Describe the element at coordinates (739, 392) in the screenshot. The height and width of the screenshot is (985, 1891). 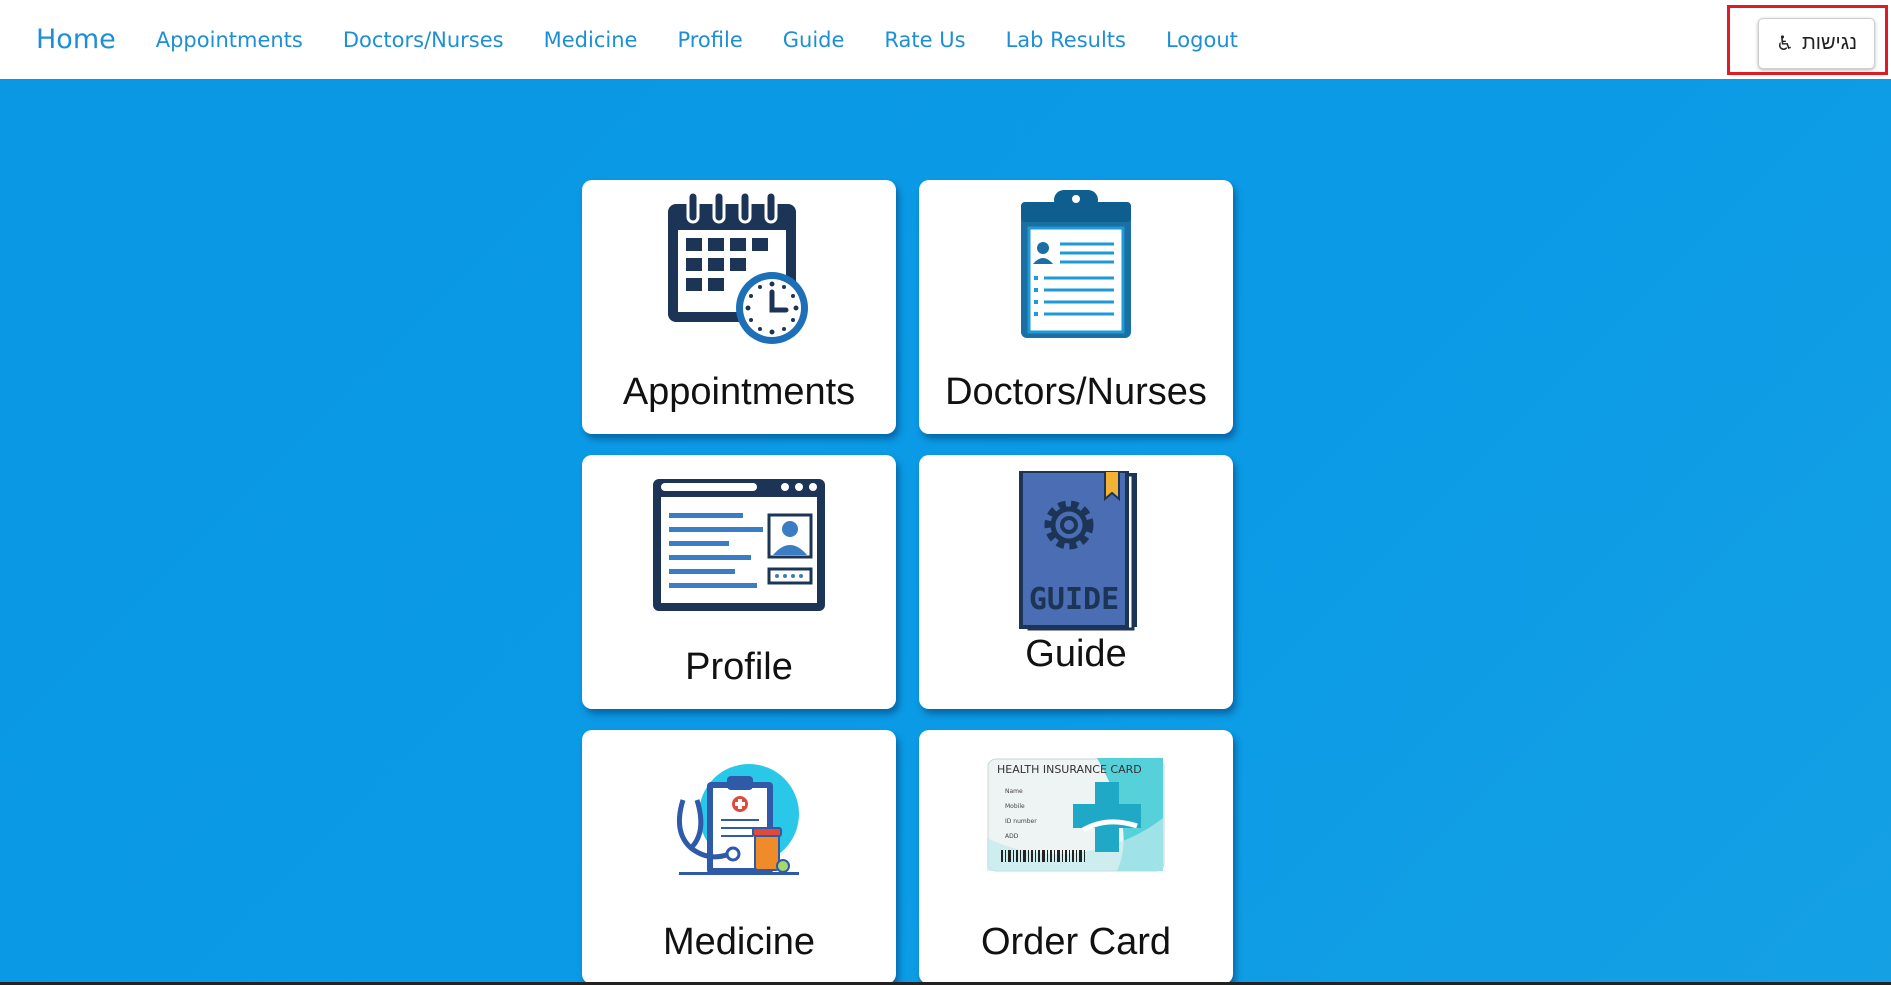
I see `card-label-appointments: Appointments` at that location.